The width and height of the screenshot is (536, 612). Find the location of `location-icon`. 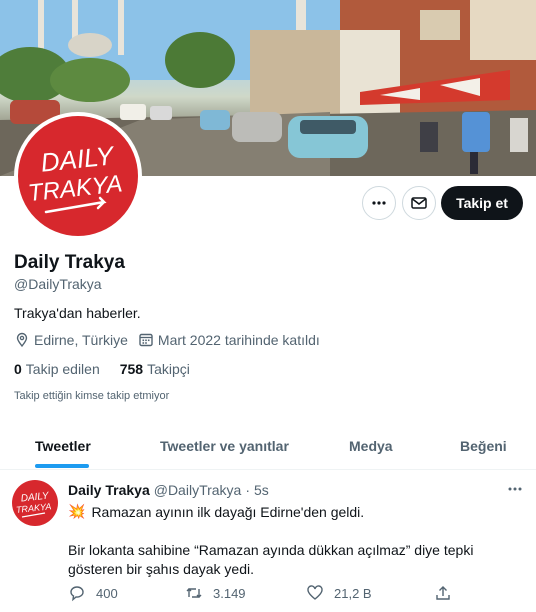

location-icon is located at coordinates (22, 340).